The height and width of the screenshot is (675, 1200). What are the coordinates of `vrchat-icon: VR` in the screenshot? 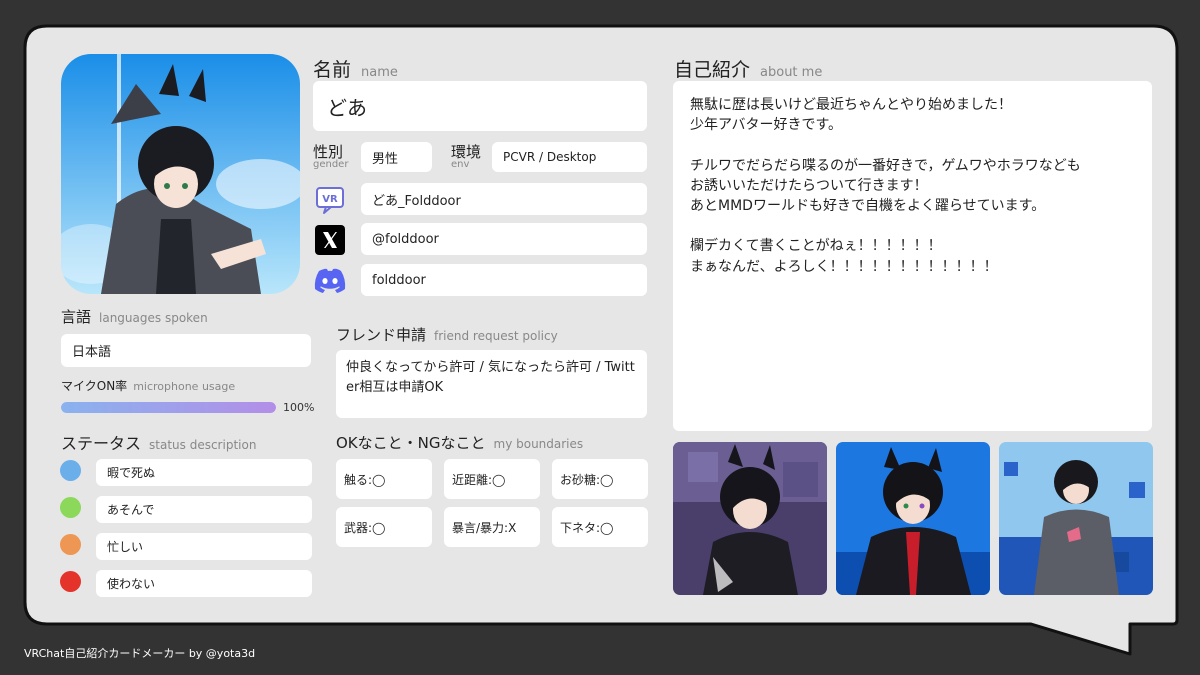 It's located at (330, 200).